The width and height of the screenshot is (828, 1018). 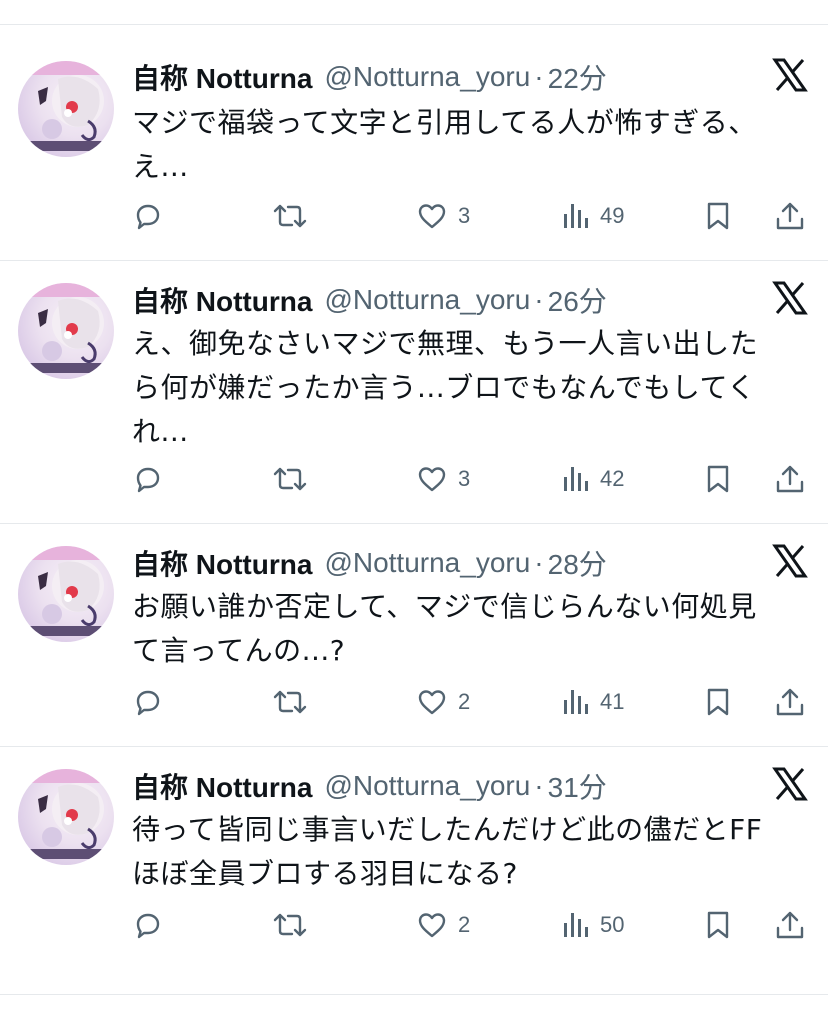 I want to click on views-button: 50, so click(x=593, y=925).